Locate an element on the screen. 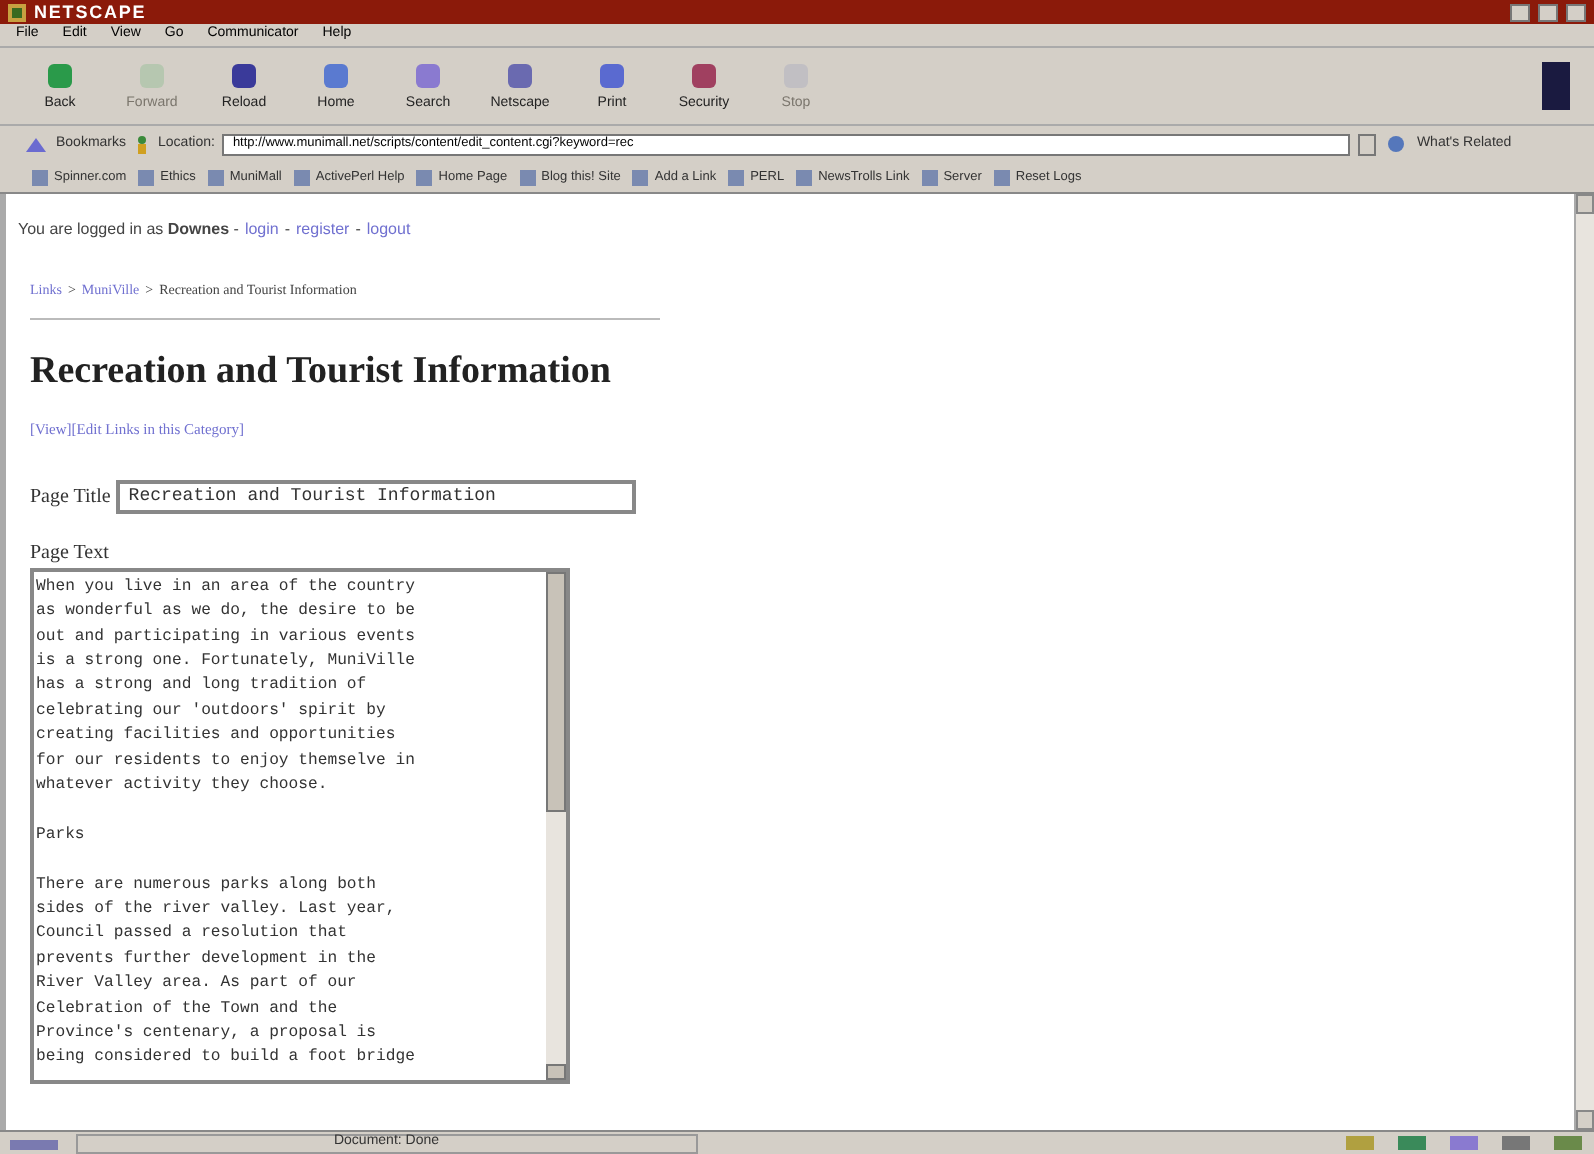  minimize-button is located at coordinates (1520, 12).